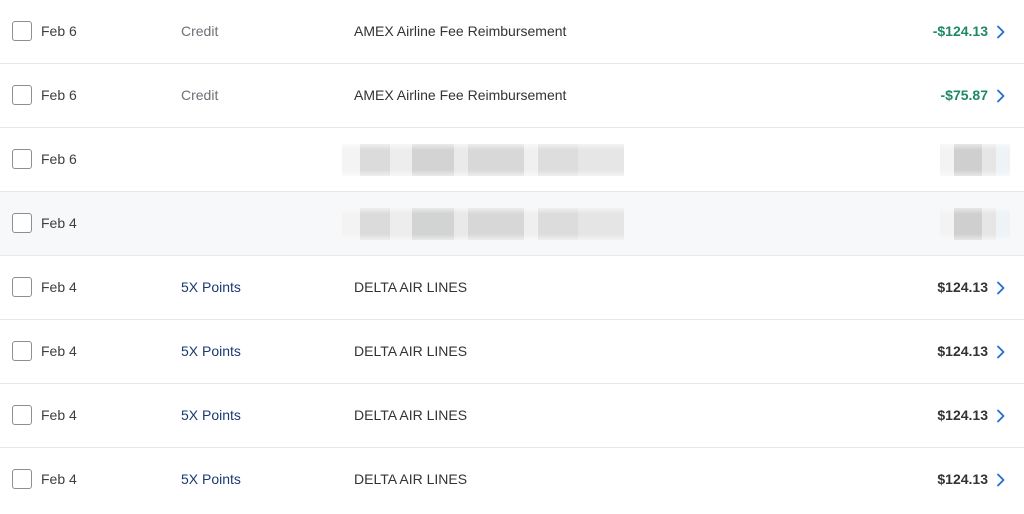  I want to click on transaction-amount: -$124.13, so click(960, 31).